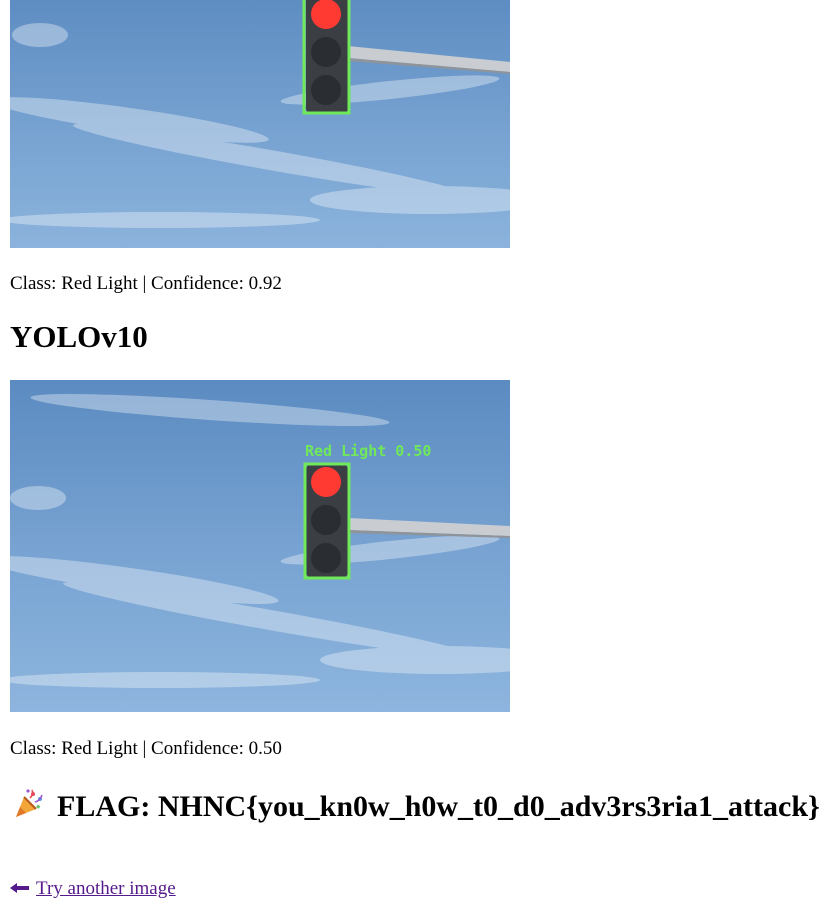 This screenshot has width=827, height=902. Describe the element at coordinates (146, 283) in the screenshot. I see `detection-caption-1: Class: Red Light | Confidence: 0.92` at that location.